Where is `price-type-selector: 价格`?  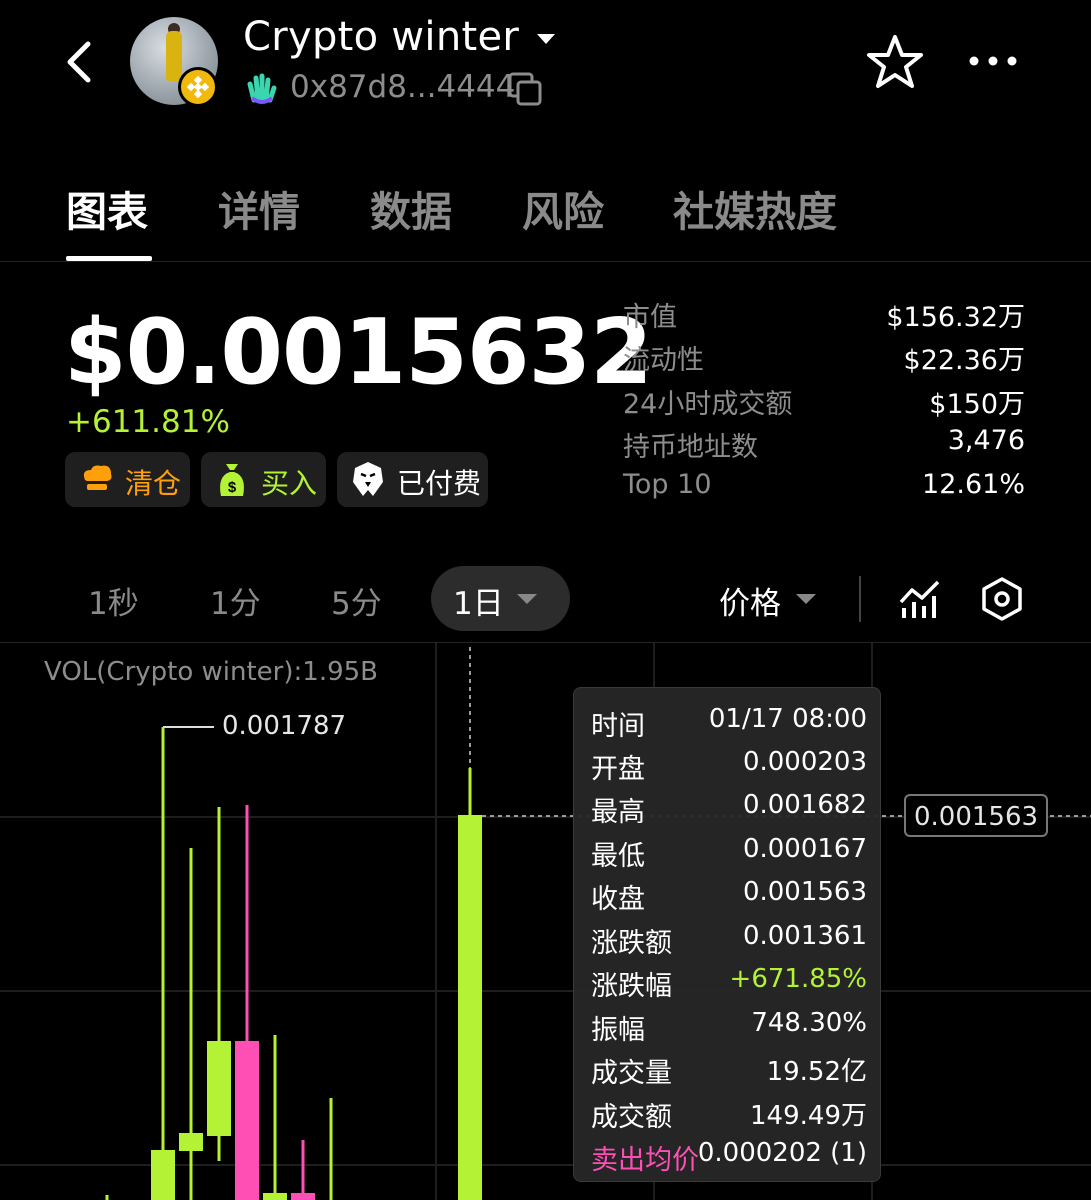
price-type-selector: 价格 is located at coordinates (750, 600).